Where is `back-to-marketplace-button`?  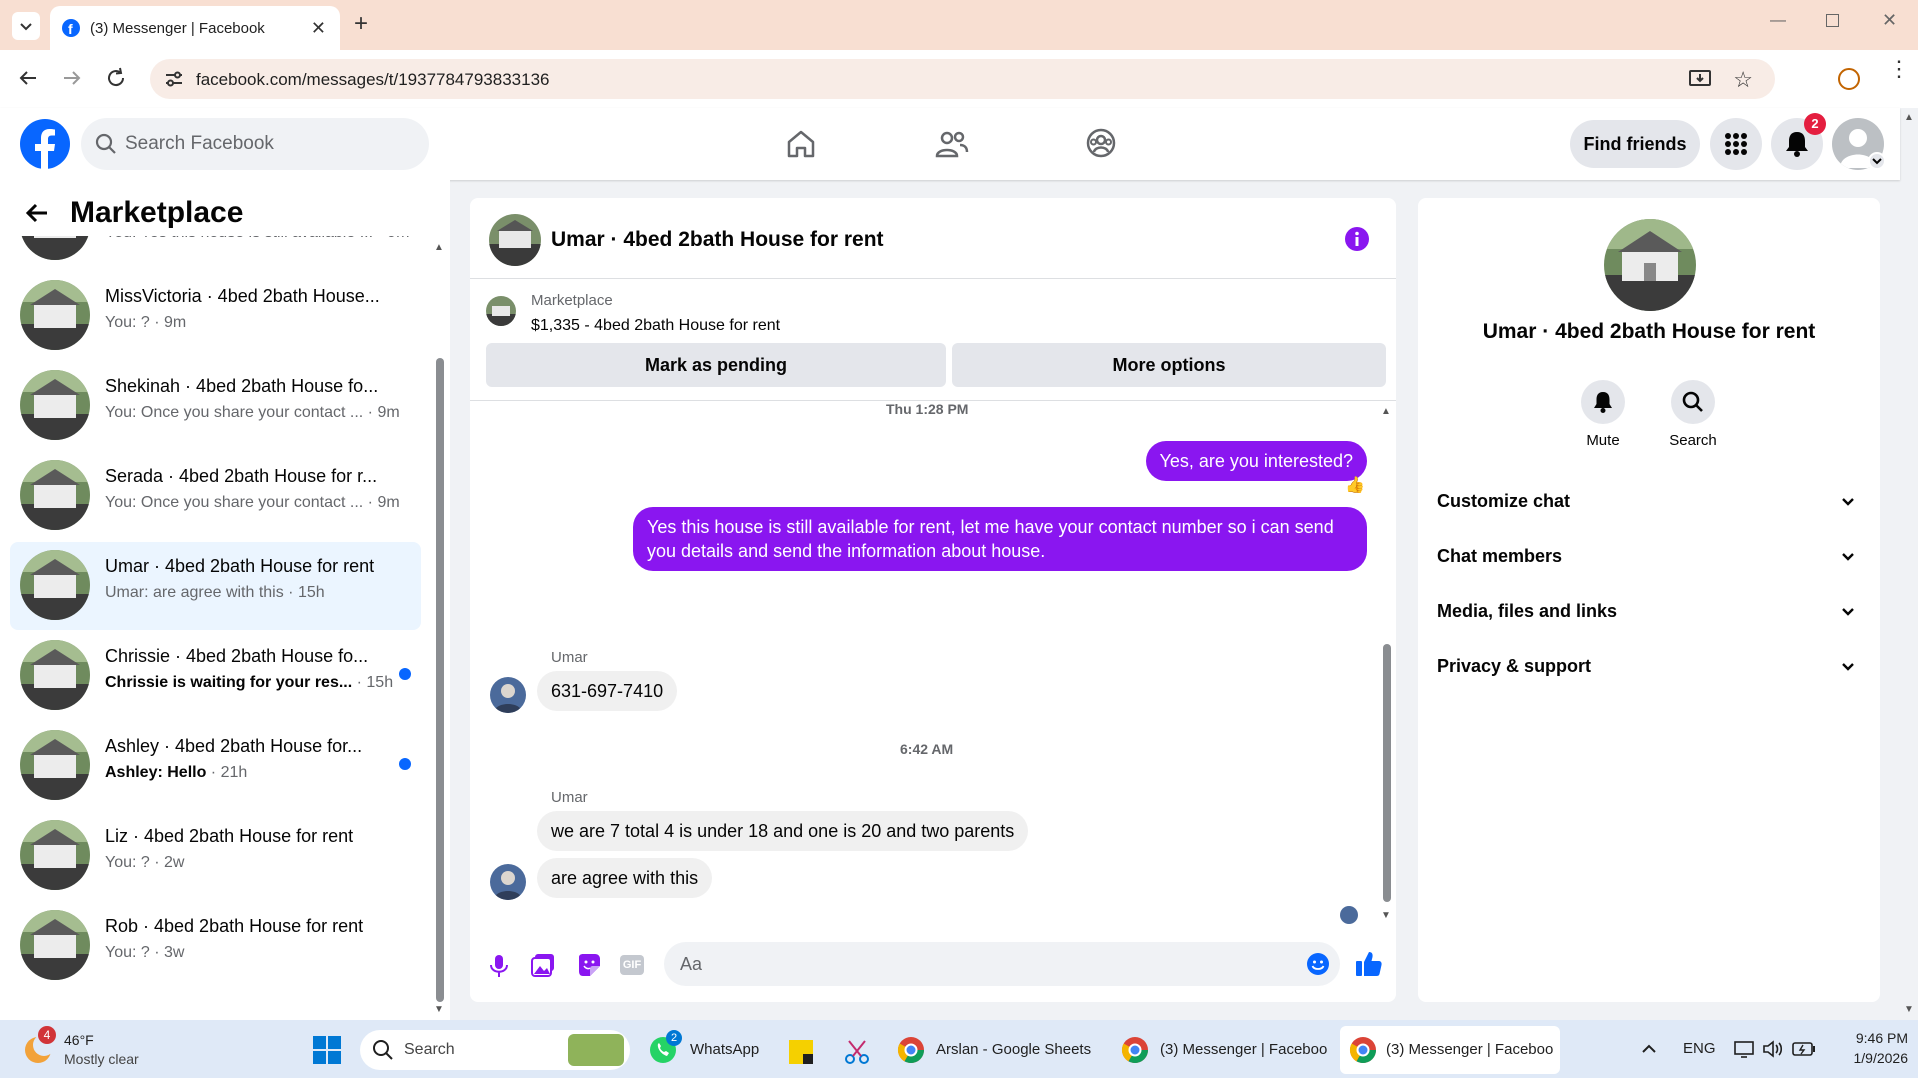
back-to-marketplace-button is located at coordinates (37, 213).